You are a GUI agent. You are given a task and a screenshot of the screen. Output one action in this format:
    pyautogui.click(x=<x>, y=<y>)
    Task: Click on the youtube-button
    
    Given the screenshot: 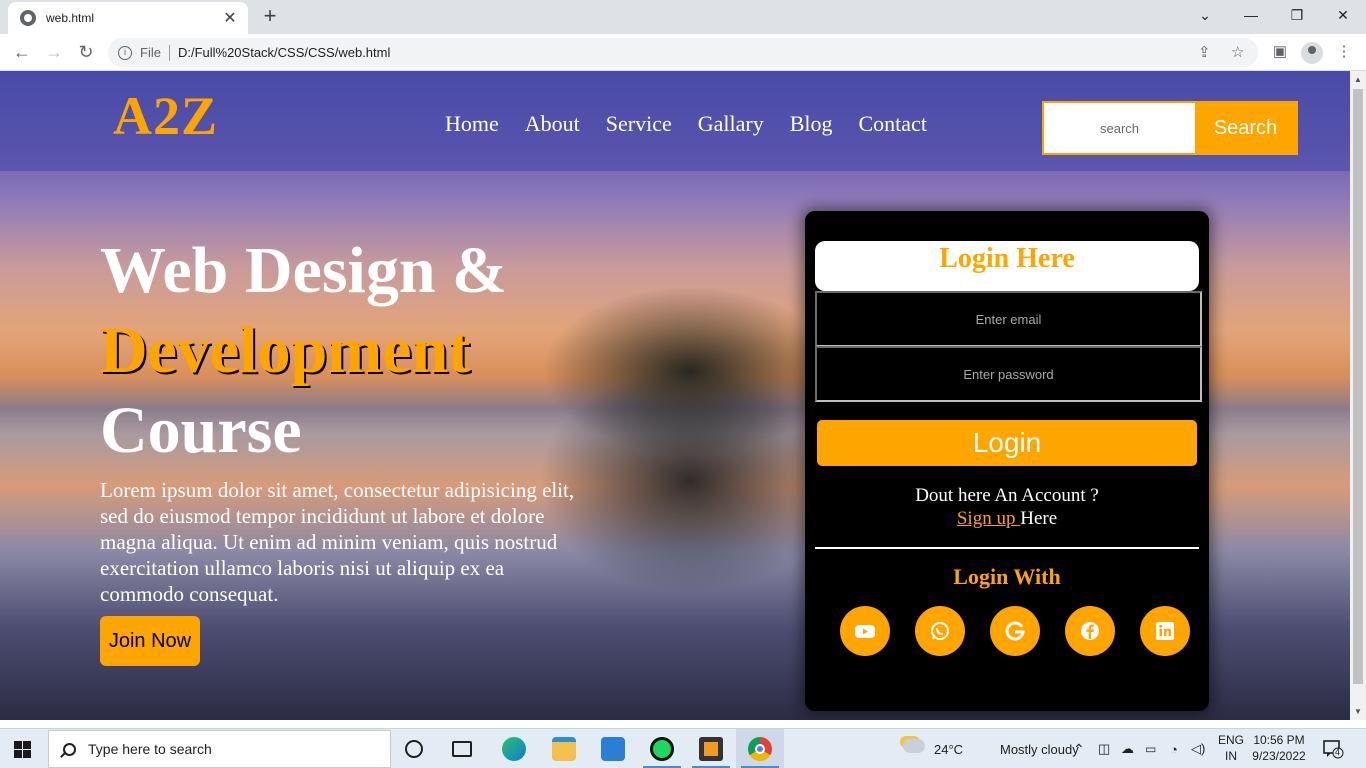 What is the action you would take?
    pyautogui.click(x=865, y=631)
    